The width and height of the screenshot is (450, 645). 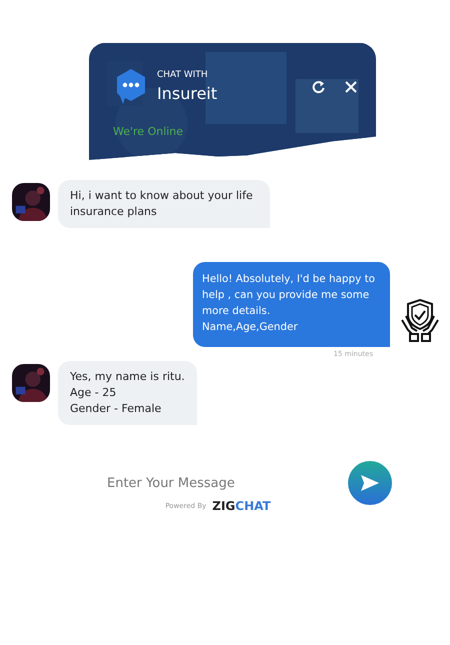 I want to click on message-text: Hi, i want to know about your life insurance plans, so click(x=162, y=204).